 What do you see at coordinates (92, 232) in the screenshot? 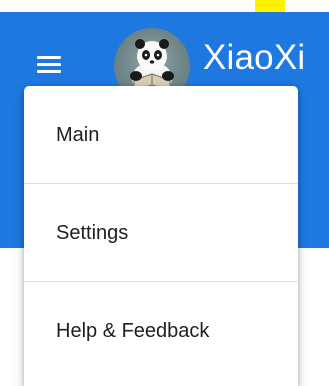
I see `menu-item-label: Settings` at bounding box center [92, 232].